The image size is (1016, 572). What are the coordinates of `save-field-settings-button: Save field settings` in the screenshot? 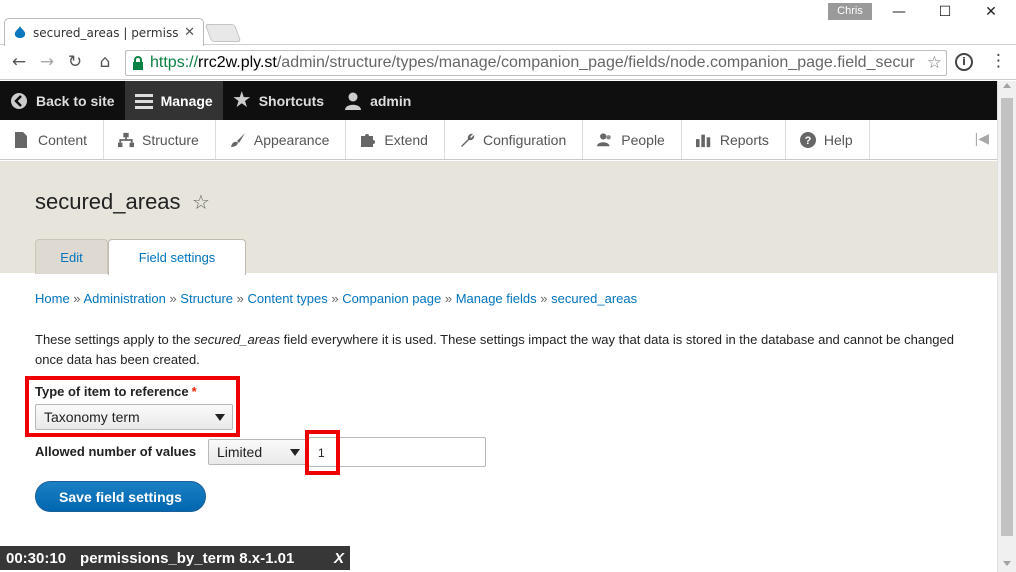 It's located at (120, 496).